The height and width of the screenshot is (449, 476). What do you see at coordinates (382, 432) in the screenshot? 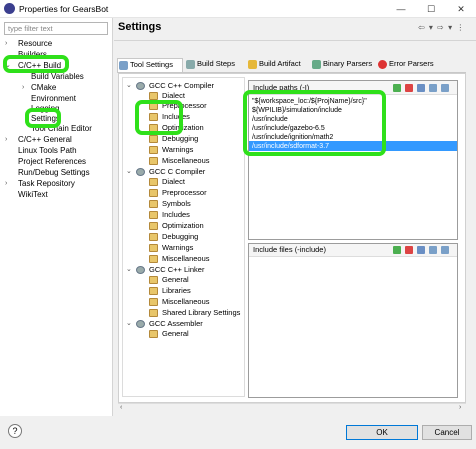
I see `ok-button: OK` at bounding box center [382, 432].